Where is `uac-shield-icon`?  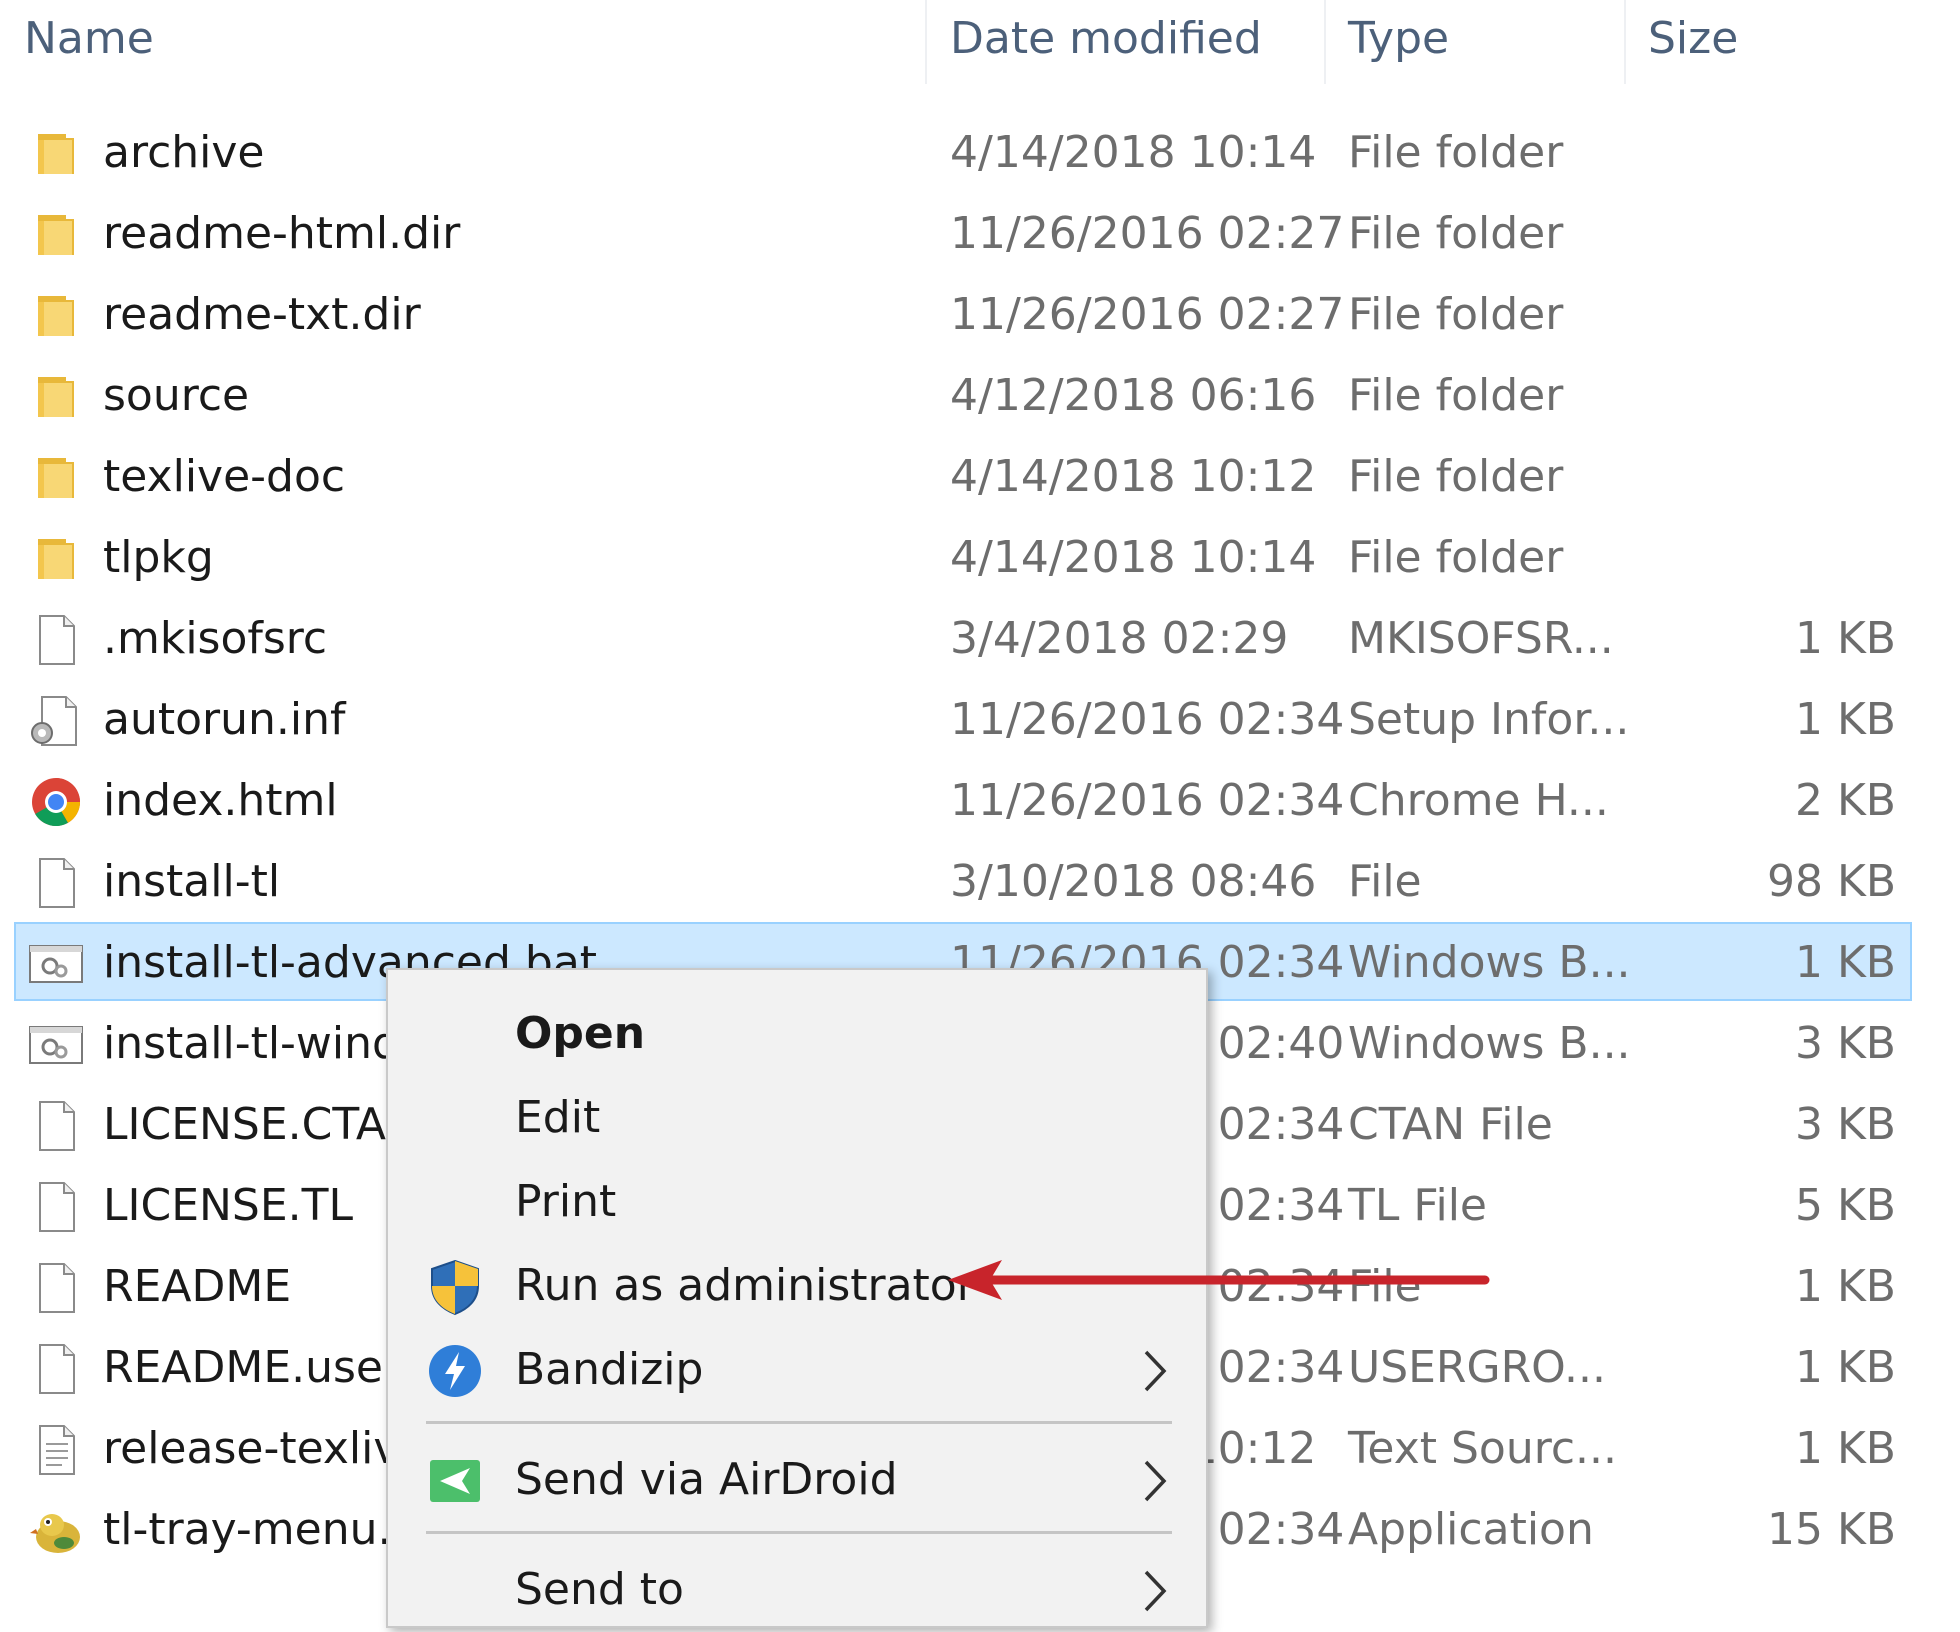 uac-shield-icon is located at coordinates (455, 1287).